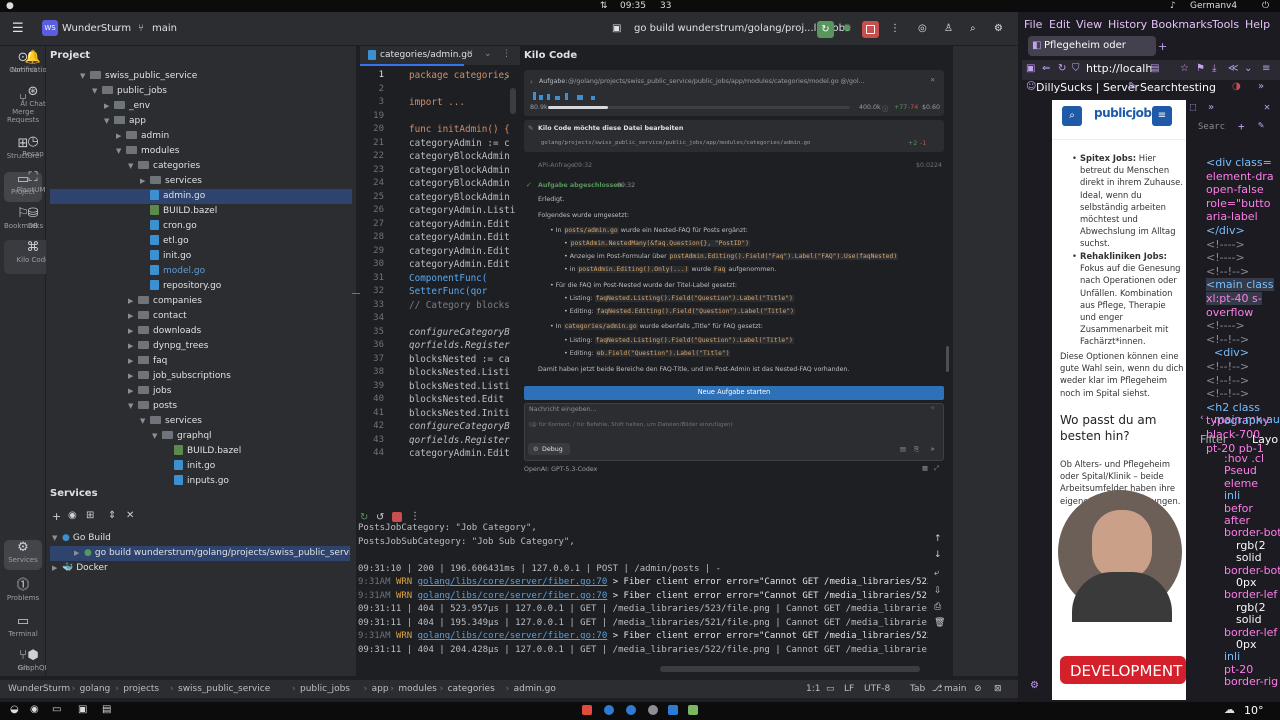 This screenshot has width=1280, height=720. Describe the element at coordinates (1232, 495) in the screenshot. I see `style-rule: inli` at that location.